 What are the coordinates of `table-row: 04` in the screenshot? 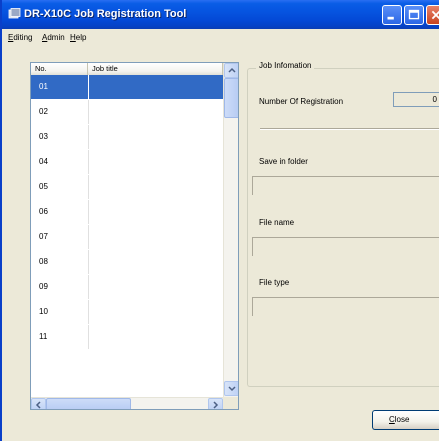 It's located at (127, 162).